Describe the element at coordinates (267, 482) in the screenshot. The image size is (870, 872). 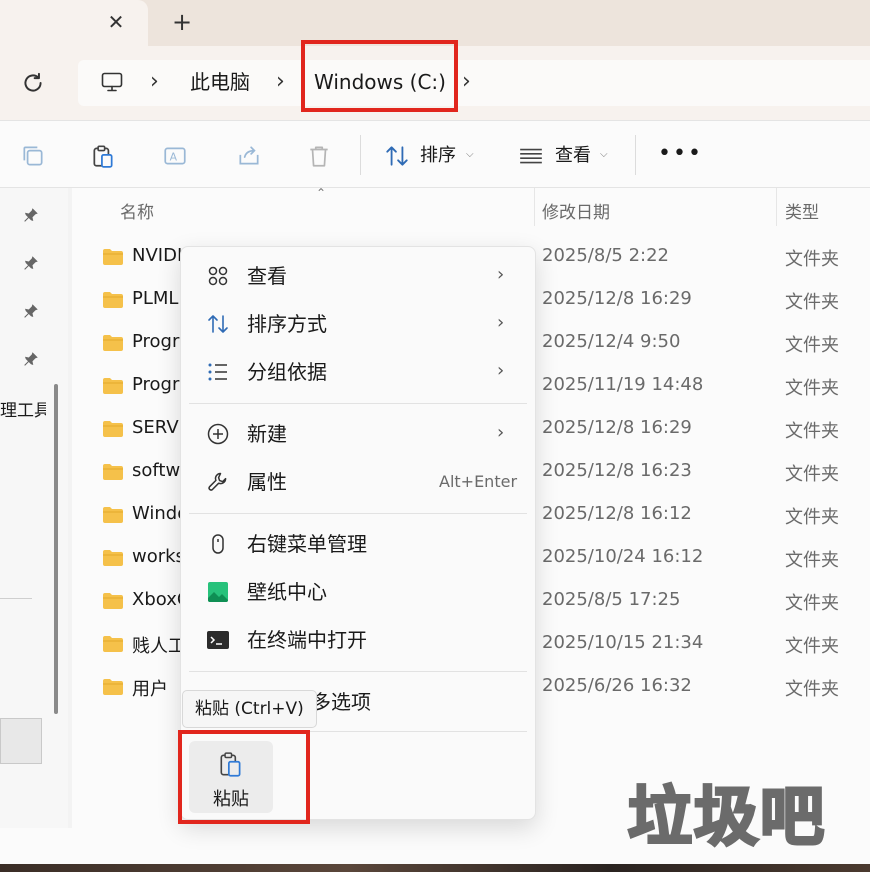
I see `menu-item-label: 属性` at that location.